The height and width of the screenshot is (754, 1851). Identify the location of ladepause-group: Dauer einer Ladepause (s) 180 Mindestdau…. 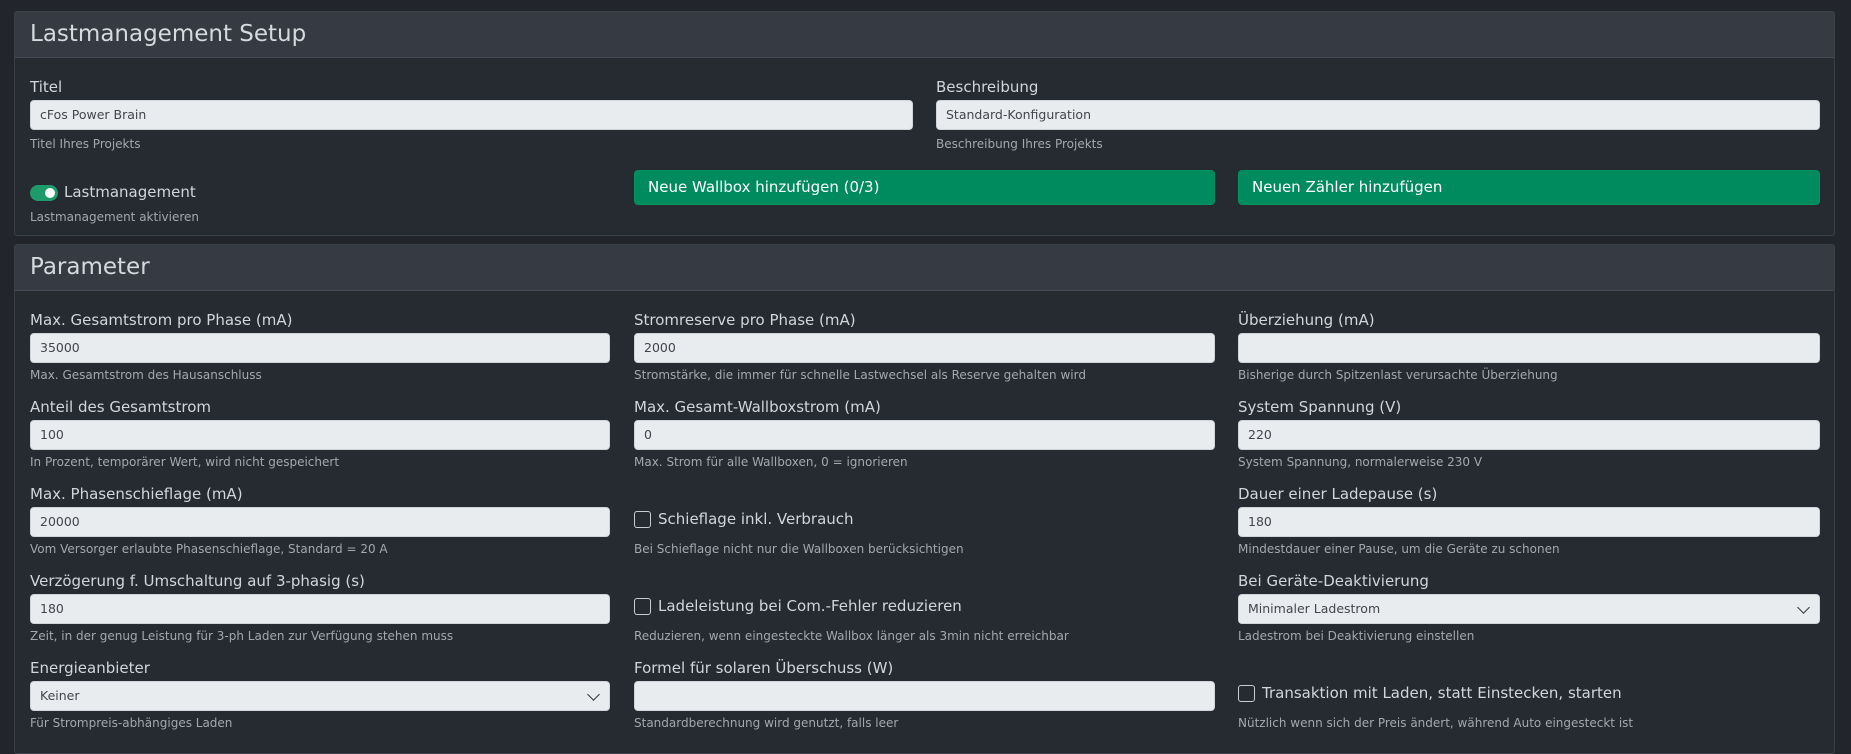
(1529, 521).